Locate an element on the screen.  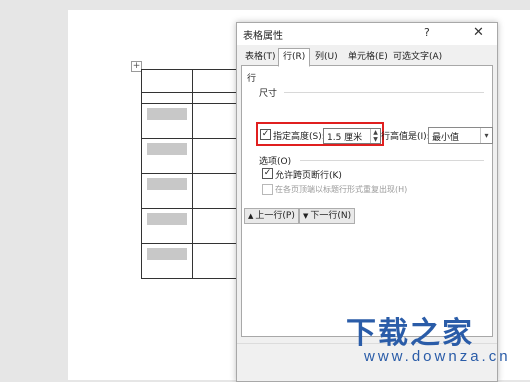
dialog-titlebar: 表格属性 ? ✕ is located at coordinates (367, 34).